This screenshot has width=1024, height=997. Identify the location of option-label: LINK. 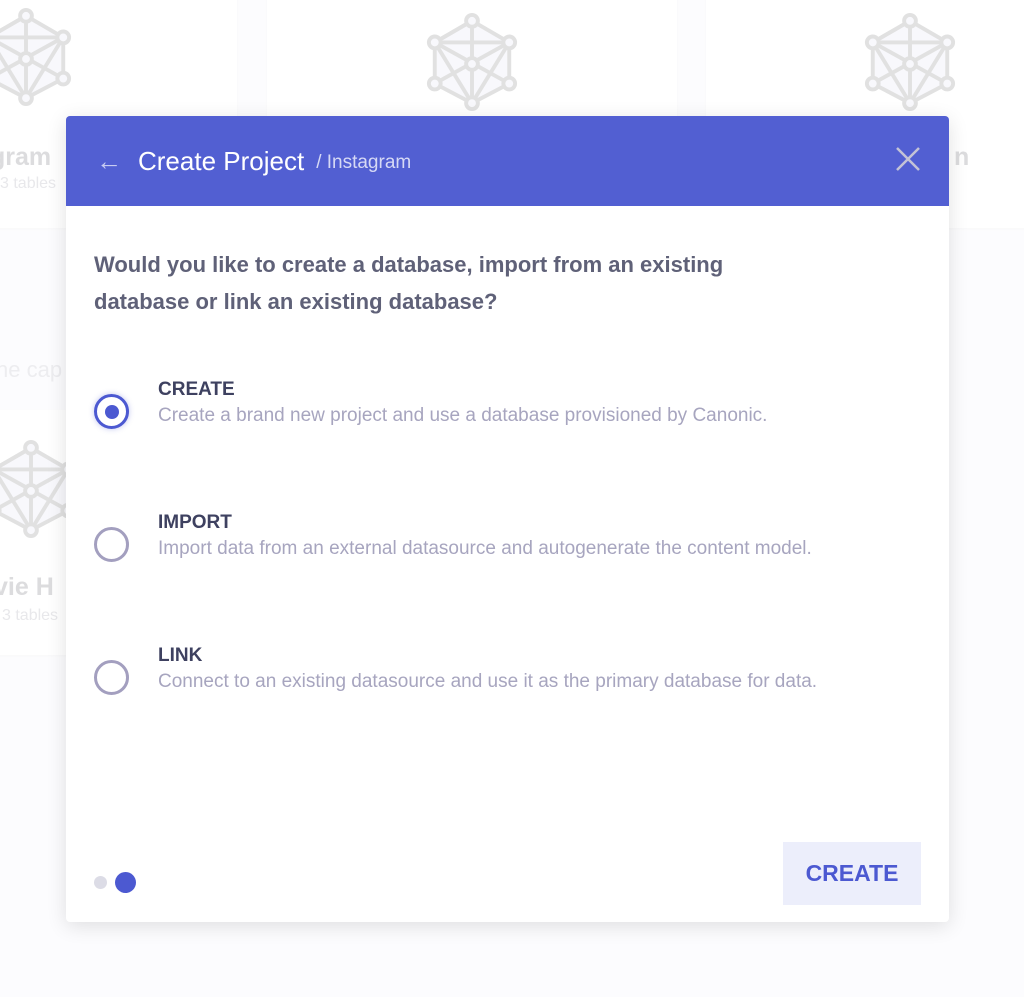
(180, 655).